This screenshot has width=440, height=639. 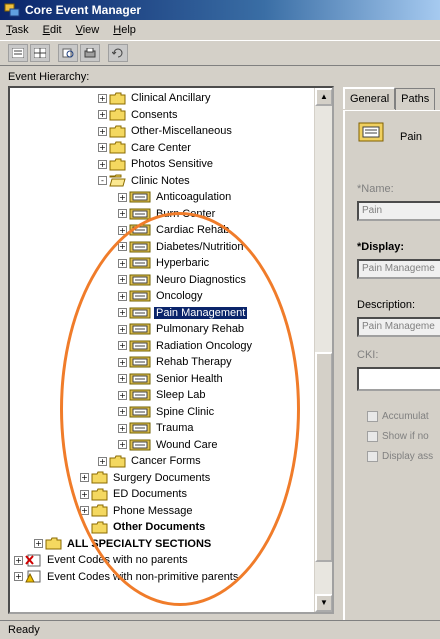 I want to click on tree-node: + Trauma, so click(x=157, y=428).